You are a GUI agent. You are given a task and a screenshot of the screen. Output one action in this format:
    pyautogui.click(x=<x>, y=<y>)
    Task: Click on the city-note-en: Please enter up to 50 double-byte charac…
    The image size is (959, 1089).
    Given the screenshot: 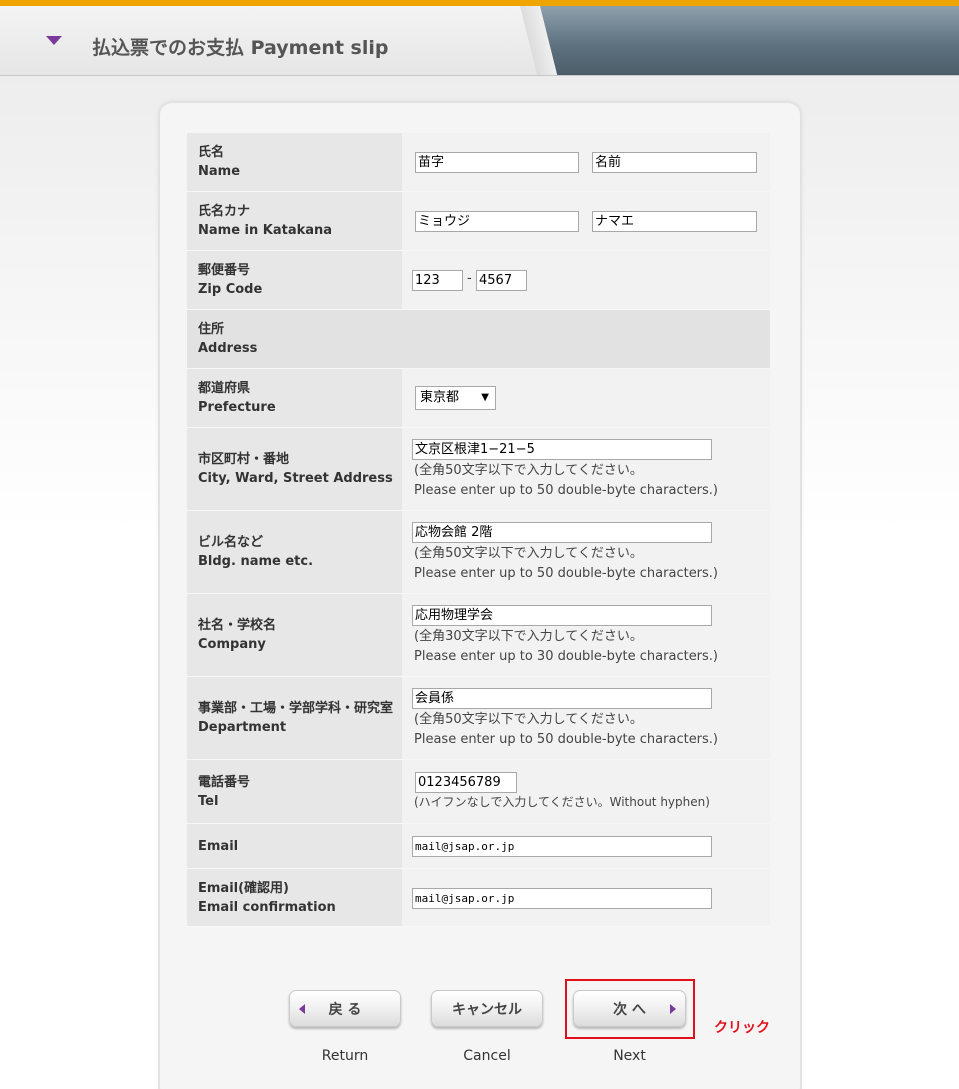 What is the action you would take?
    pyautogui.click(x=566, y=490)
    